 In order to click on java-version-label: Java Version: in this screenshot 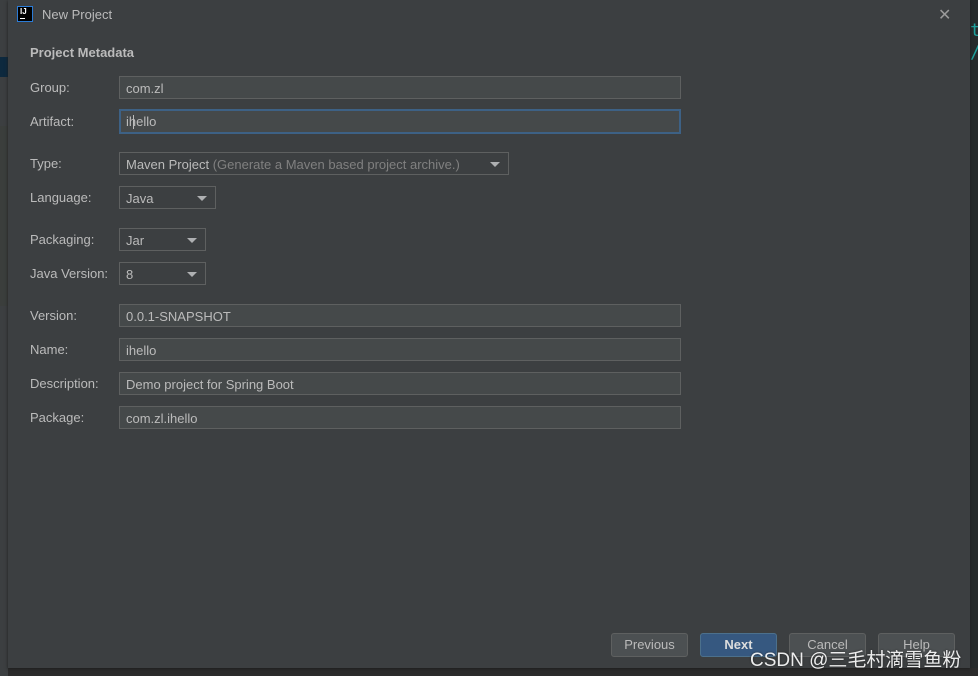, I will do `click(69, 273)`.